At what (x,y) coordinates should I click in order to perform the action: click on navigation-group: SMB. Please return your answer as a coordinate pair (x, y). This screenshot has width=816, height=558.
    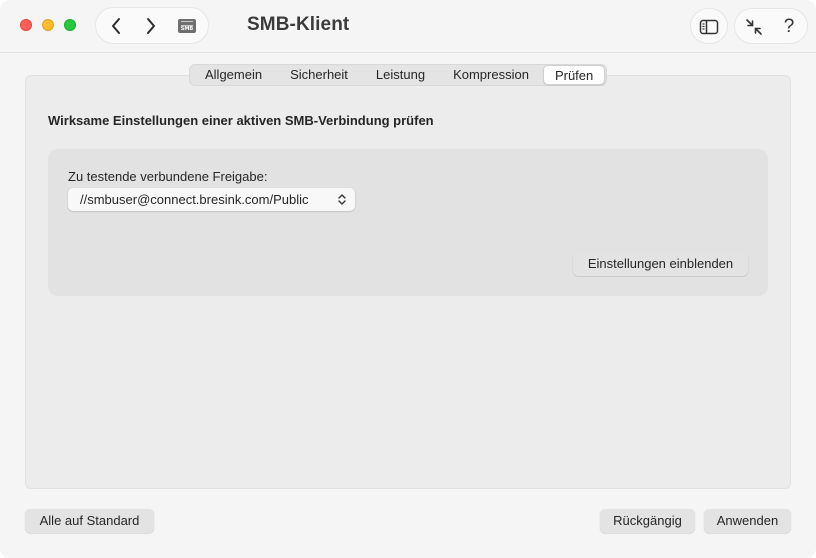
    Looking at the image, I should click on (152, 25).